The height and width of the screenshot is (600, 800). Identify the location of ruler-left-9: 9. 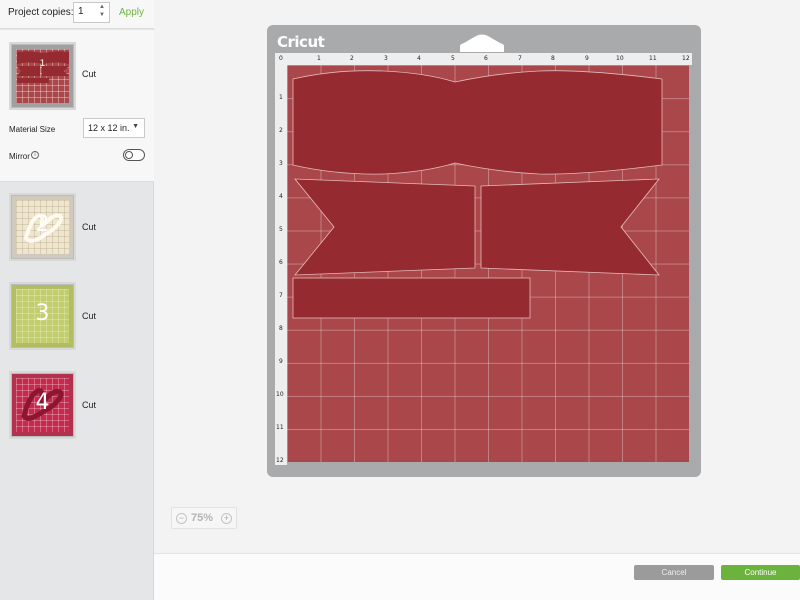
(281, 361).